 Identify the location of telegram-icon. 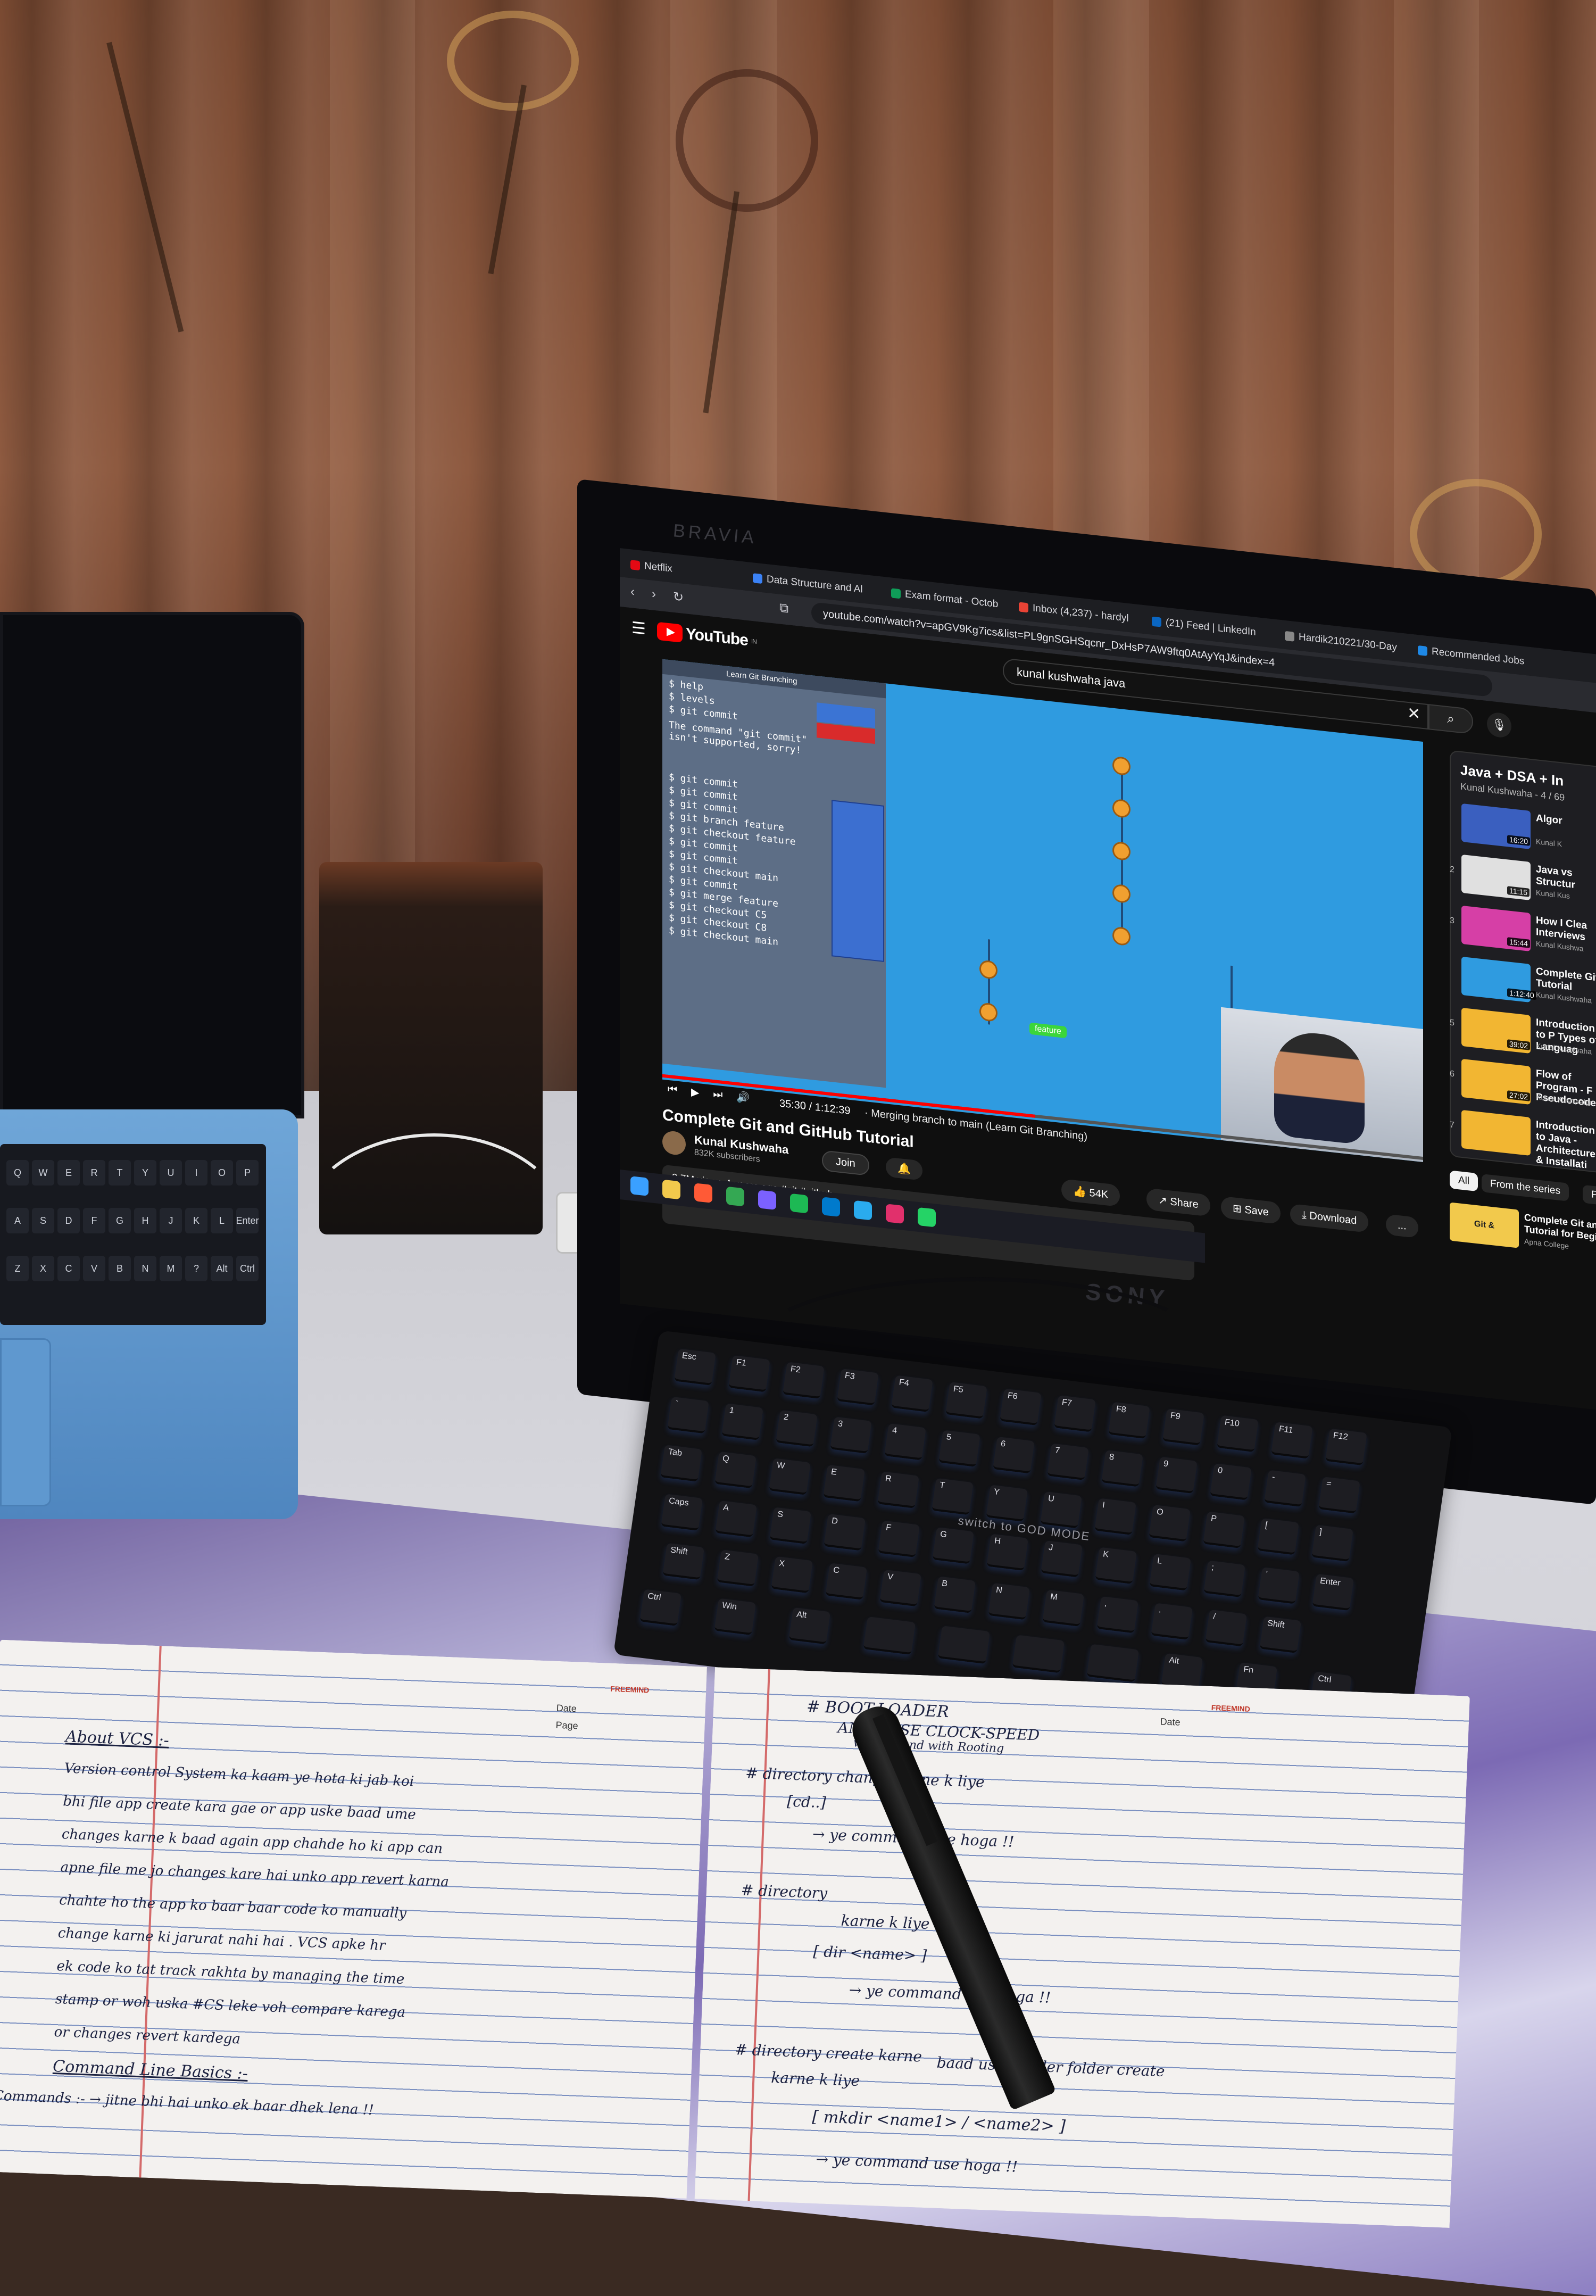
(863, 1210).